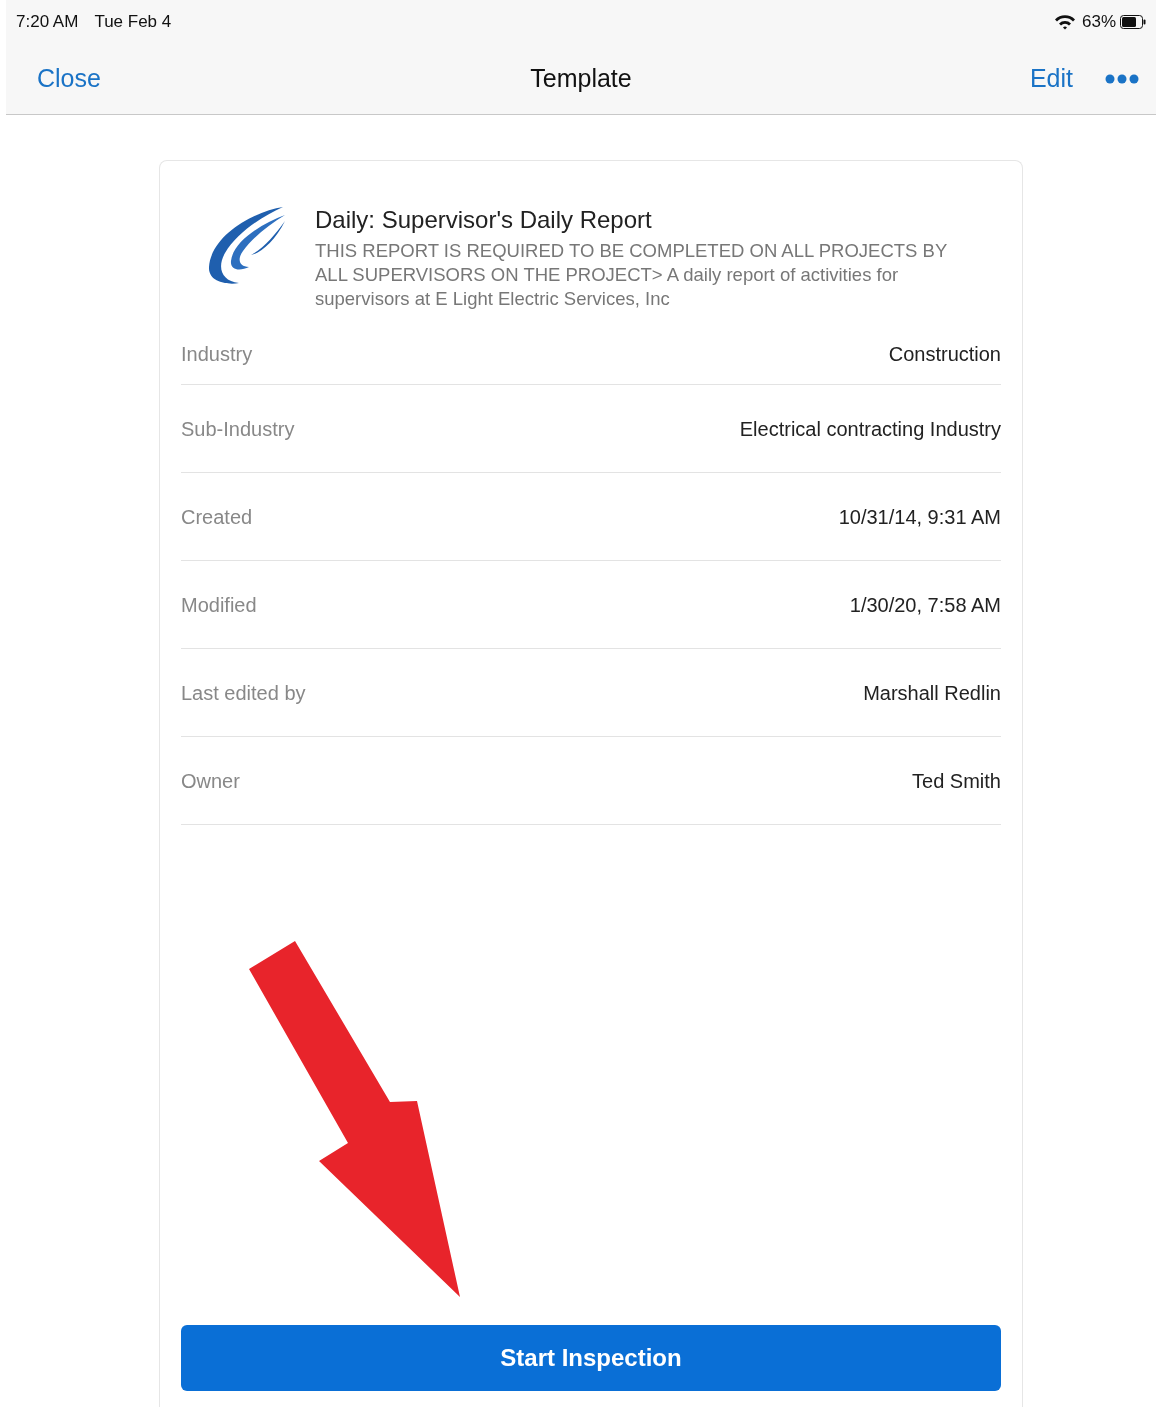 The image size is (1162, 1407). Describe the element at coordinates (1051, 79) in the screenshot. I see `edit-button: Edit` at that location.